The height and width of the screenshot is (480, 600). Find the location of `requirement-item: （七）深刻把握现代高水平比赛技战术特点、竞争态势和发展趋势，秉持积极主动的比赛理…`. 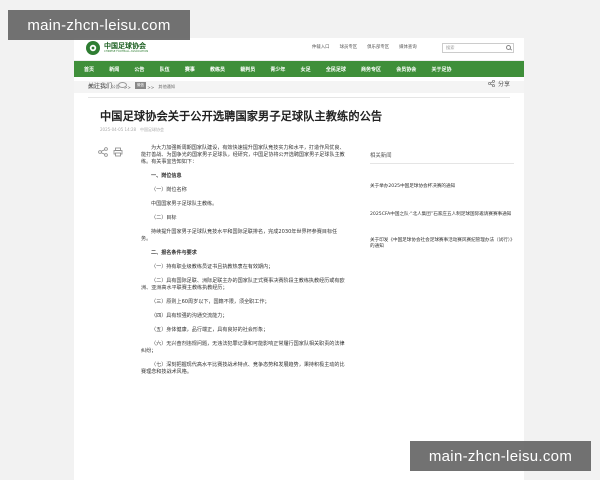

requirement-item: （七）深刻把握现代高水平比赛技战术特点、竞争态势和发展趋势，秉持积极主动的比赛理… is located at coordinates (243, 368).